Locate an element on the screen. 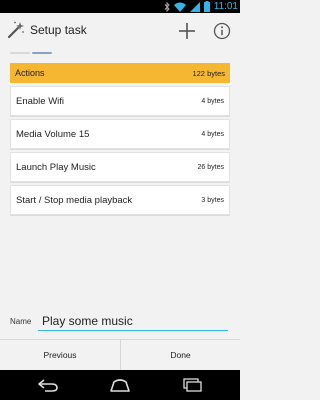 Image resolution: width=320 pixels, height=400 pixels. action-item-bytes: 26 bytes is located at coordinates (210, 167).